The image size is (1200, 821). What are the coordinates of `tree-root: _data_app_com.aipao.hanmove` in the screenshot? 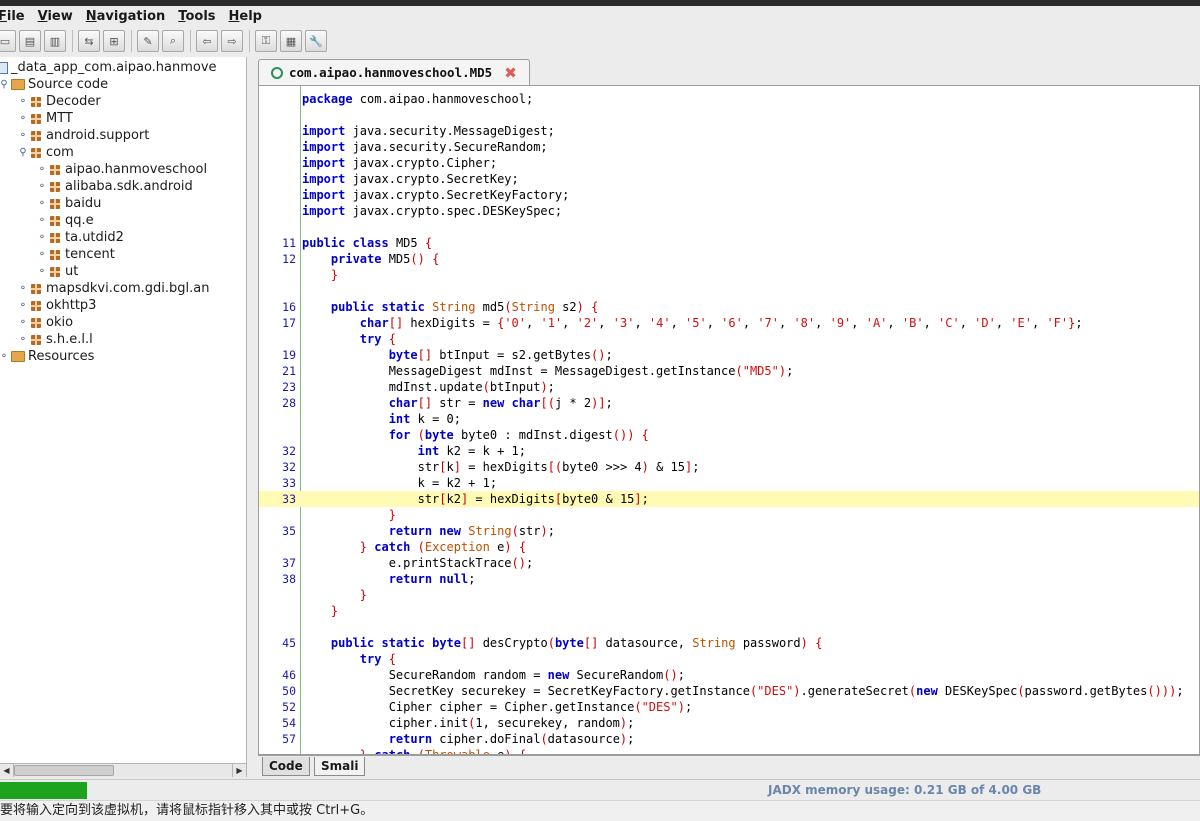 It's located at (108, 67).